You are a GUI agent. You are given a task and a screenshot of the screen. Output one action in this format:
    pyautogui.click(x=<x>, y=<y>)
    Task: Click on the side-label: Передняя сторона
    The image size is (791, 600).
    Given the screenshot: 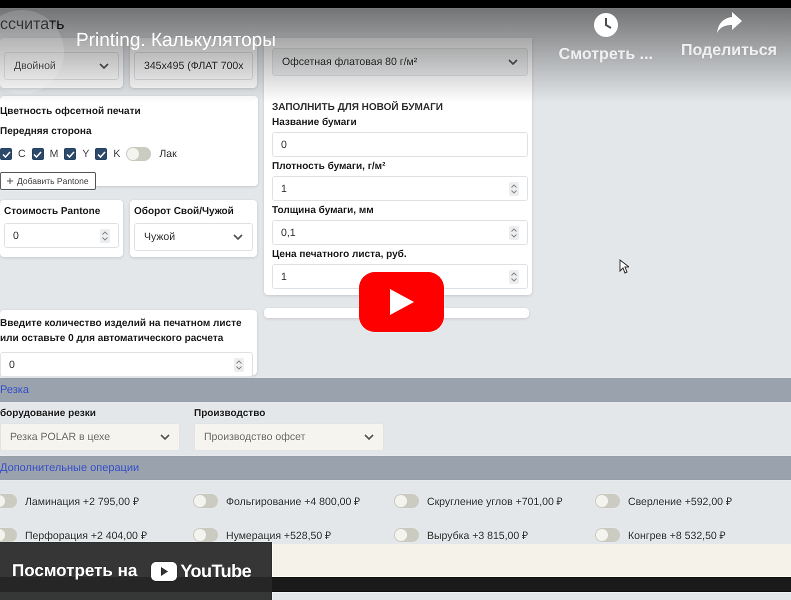 What is the action you would take?
    pyautogui.click(x=46, y=131)
    